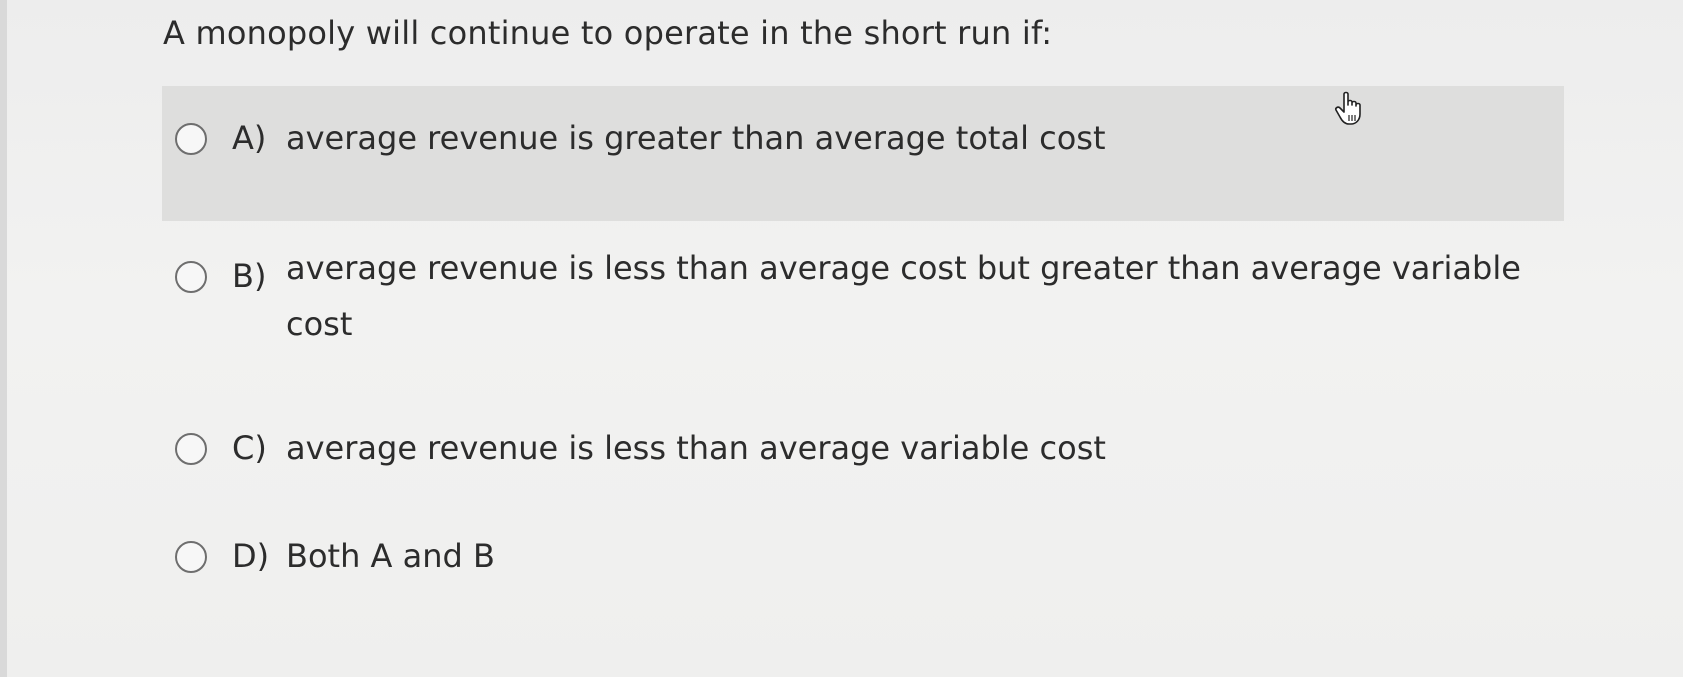  What do you see at coordinates (191, 139) in the screenshot?
I see `option-a-radio` at bounding box center [191, 139].